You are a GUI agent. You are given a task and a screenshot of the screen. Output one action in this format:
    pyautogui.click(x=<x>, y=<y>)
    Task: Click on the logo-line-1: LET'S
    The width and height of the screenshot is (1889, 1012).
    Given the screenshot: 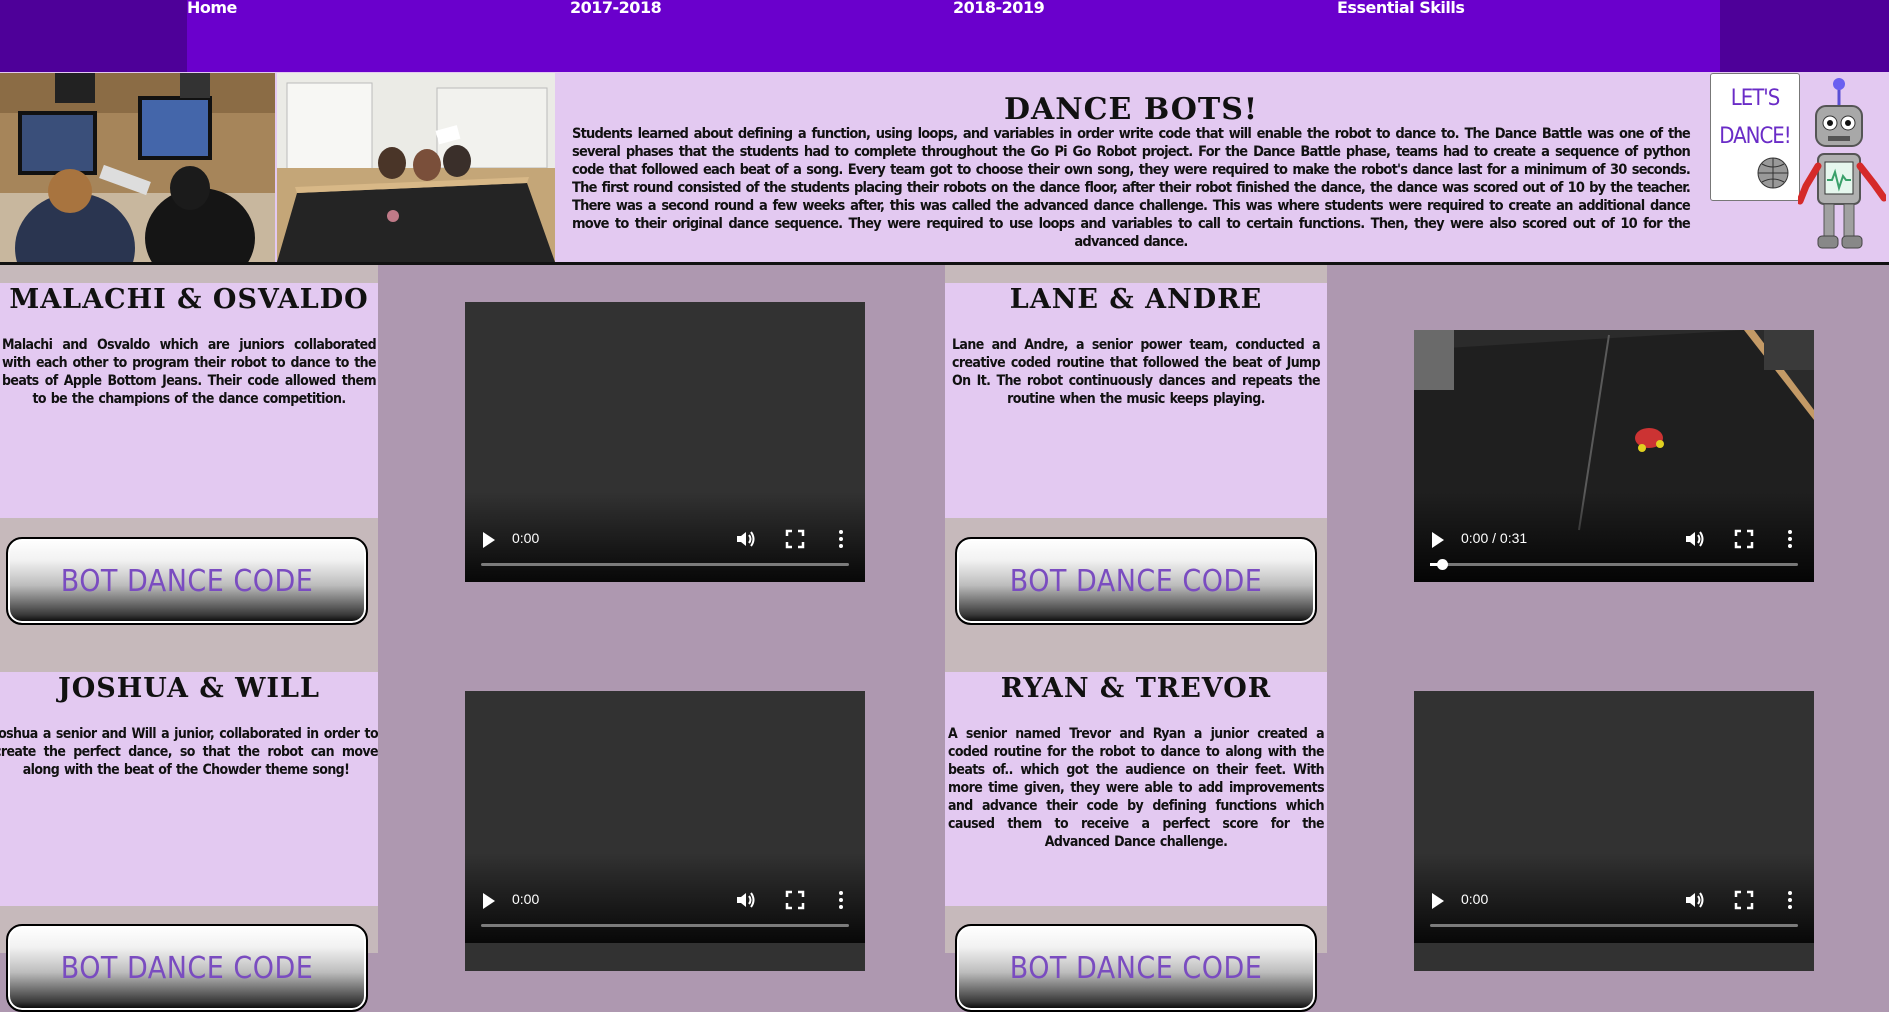 What is the action you would take?
    pyautogui.click(x=1755, y=98)
    